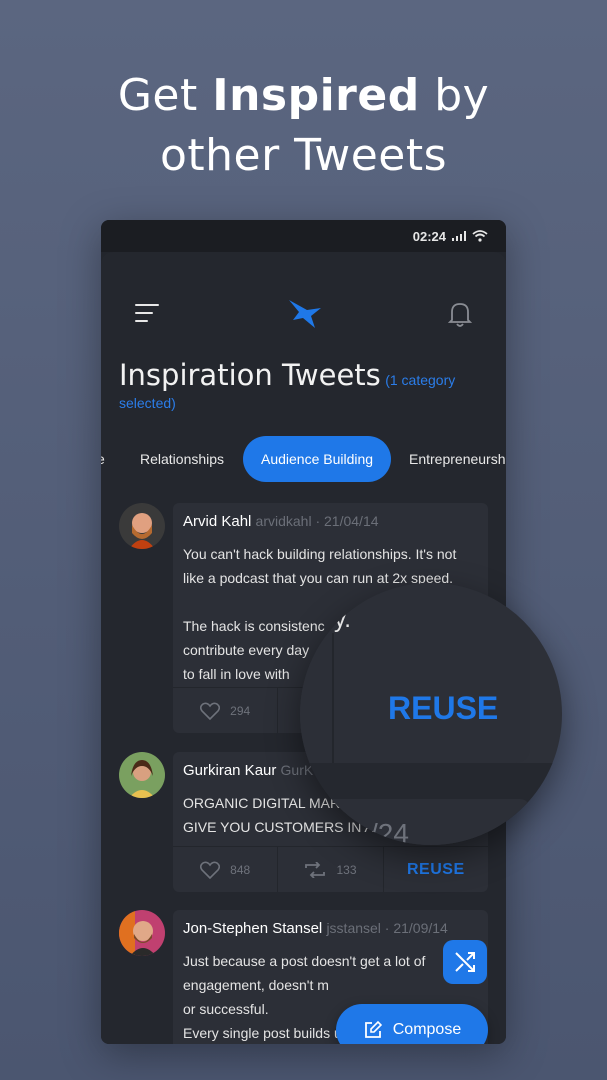 The height and width of the screenshot is (1080, 607). Describe the element at coordinates (480, 236) in the screenshot. I see `wifi-icon` at that location.